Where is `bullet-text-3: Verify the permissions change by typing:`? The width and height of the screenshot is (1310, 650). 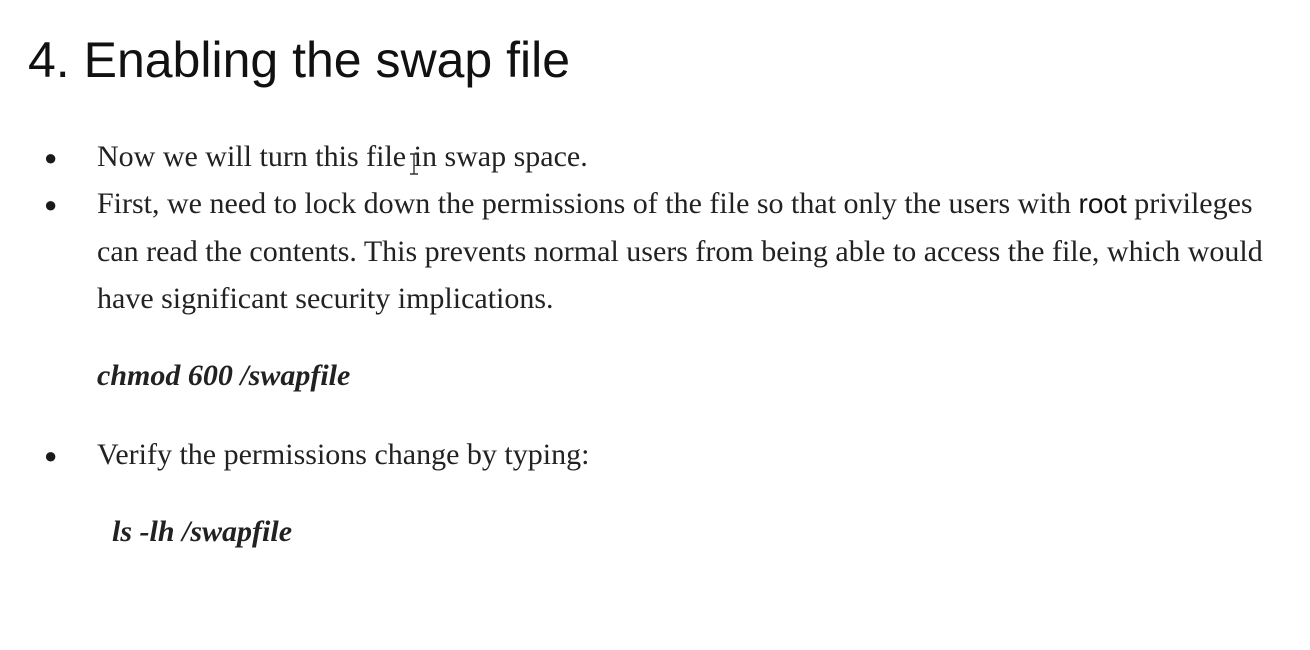 bullet-text-3: Verify the permissions change by typing: is located at coordinates (343, 454).